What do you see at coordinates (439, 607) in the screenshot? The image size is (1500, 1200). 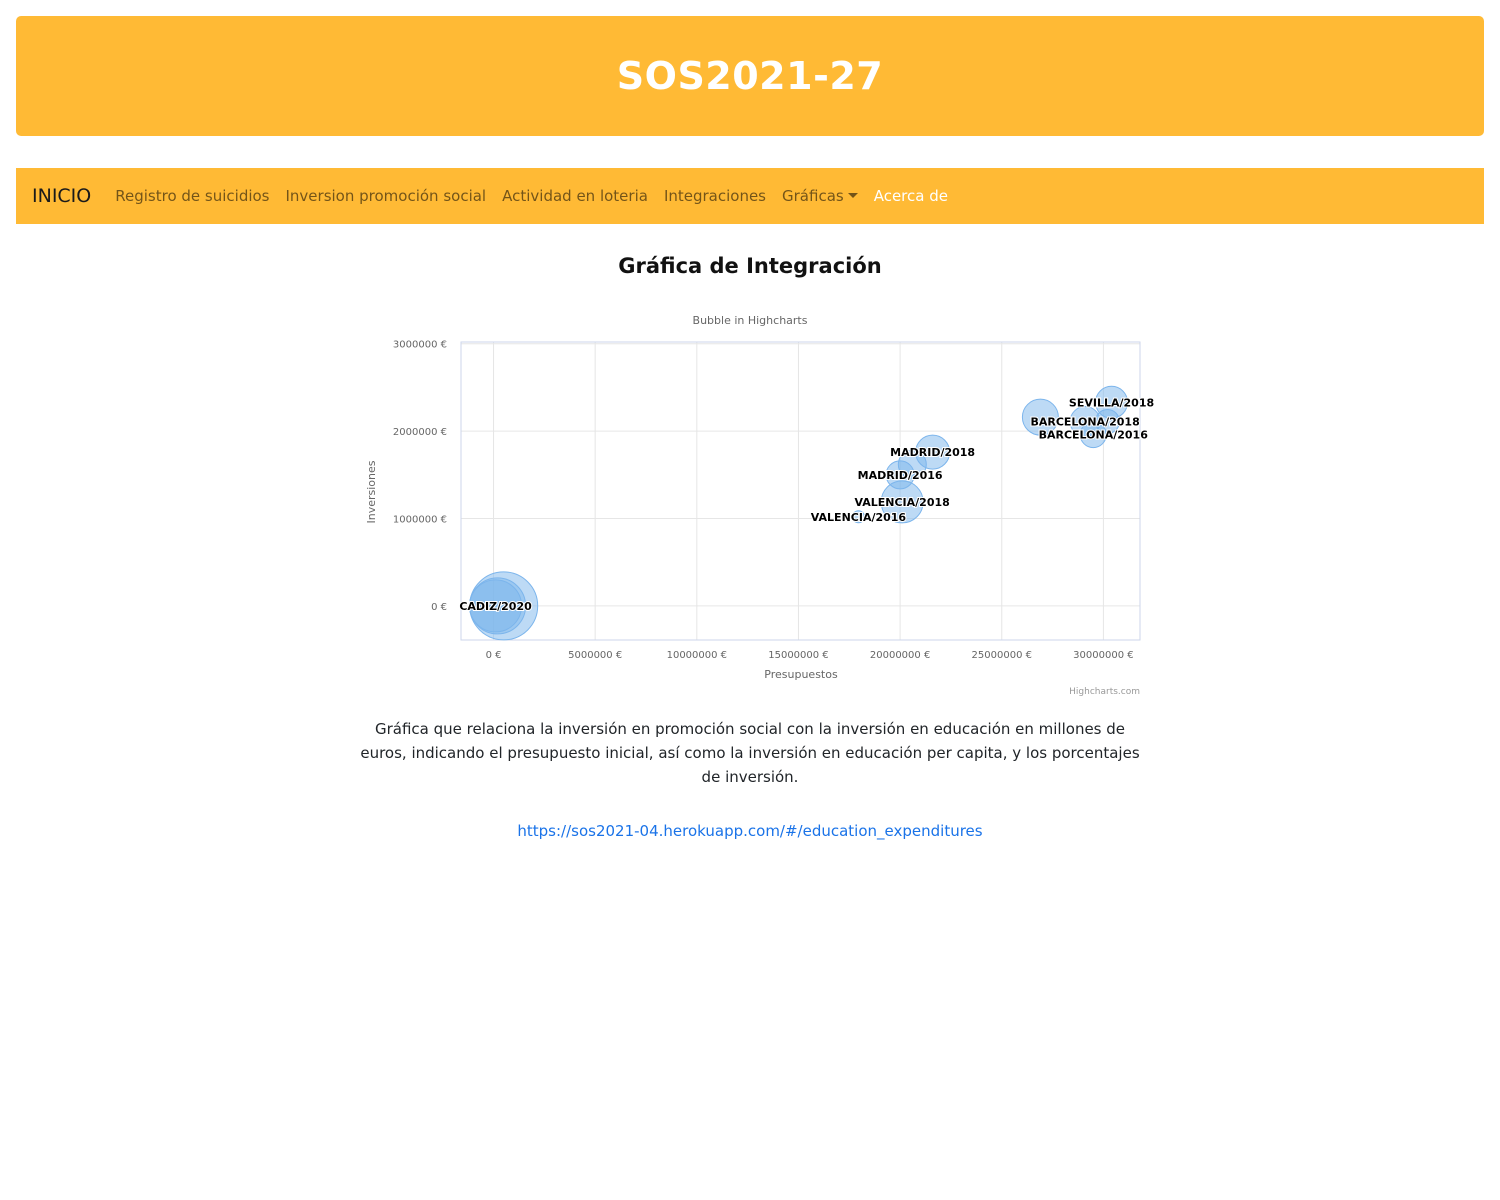 I see `y-tick-label: 0 €` at bounding box center [439, 607].